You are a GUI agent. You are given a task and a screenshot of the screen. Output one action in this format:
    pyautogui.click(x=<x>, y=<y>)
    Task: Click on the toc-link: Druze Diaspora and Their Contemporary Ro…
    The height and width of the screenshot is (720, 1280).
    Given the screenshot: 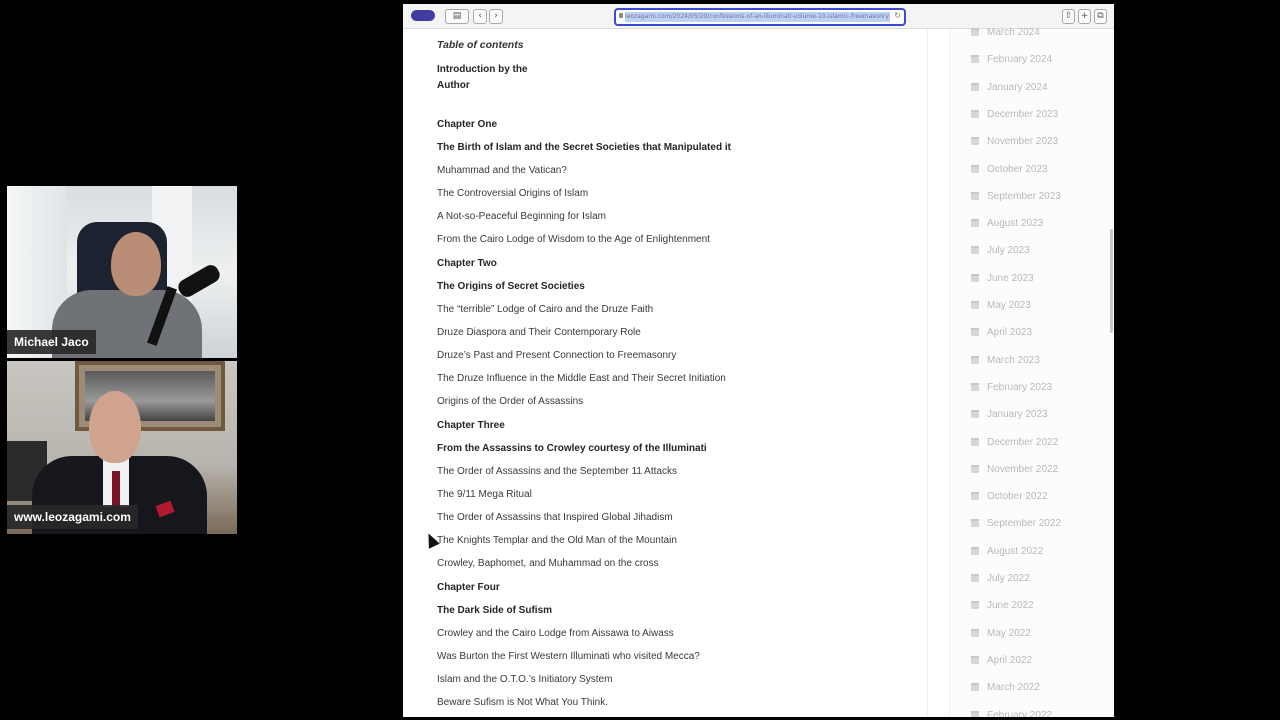 What is the action you would take?
    pyautogui.click(x=539, y=332)
    